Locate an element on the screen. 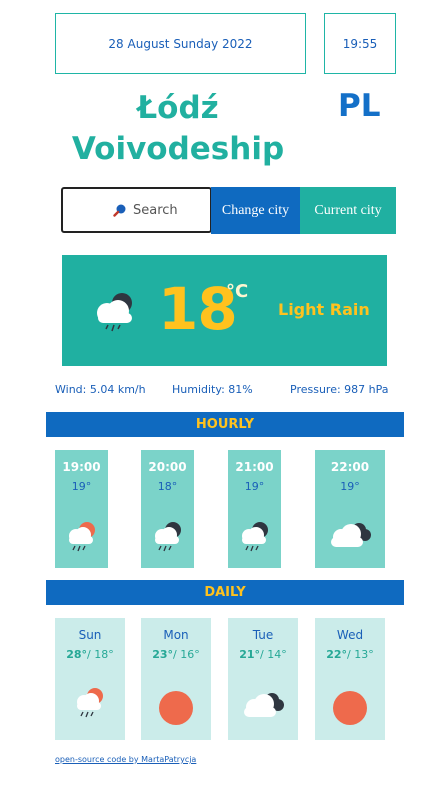 This screenshot has height=792, width=440. current-city-button: Current city is located at coordinates (348, 210).